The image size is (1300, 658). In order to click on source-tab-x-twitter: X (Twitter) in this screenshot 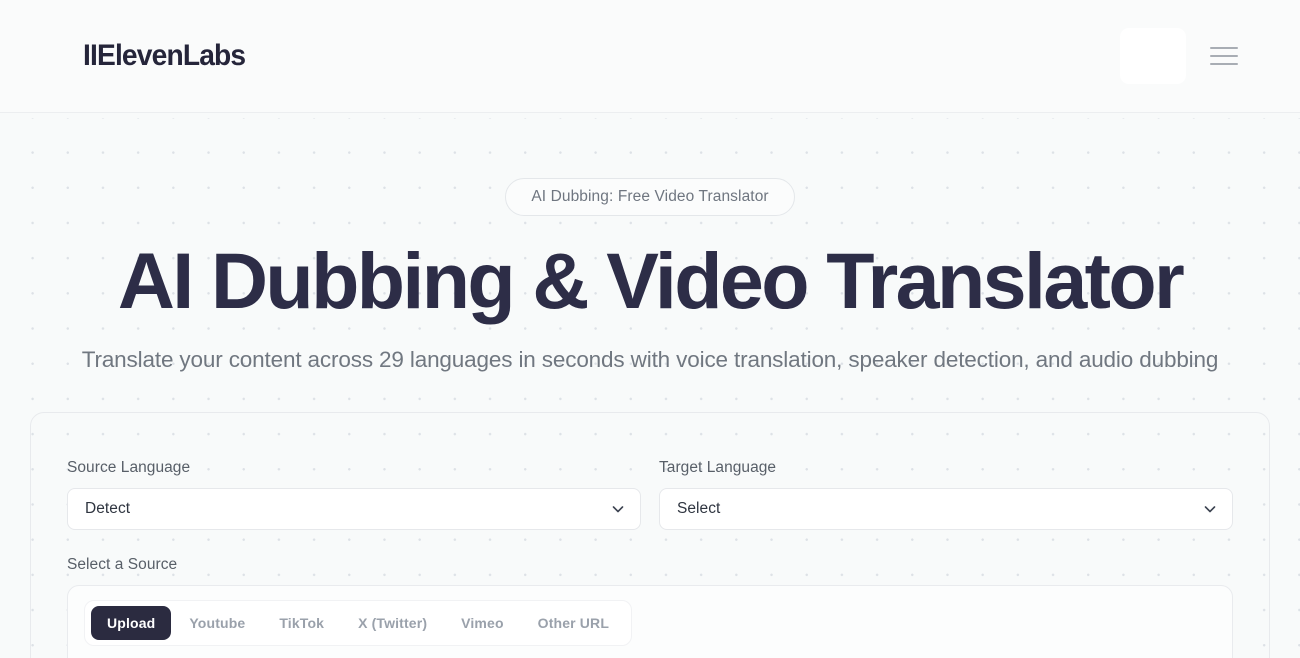, I will do `click(392, 623)`.